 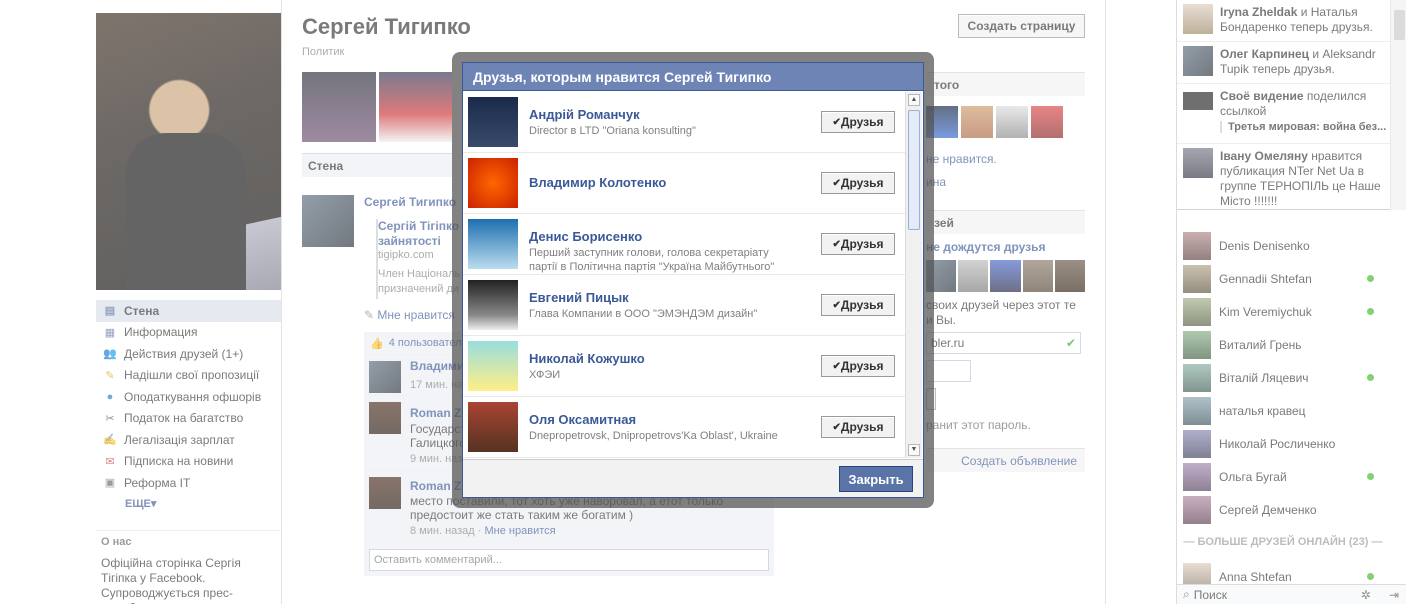 I want to click on dialog-friend-row: Владимир Колотенко ✔ Друзья, so click(x=684, y=183).